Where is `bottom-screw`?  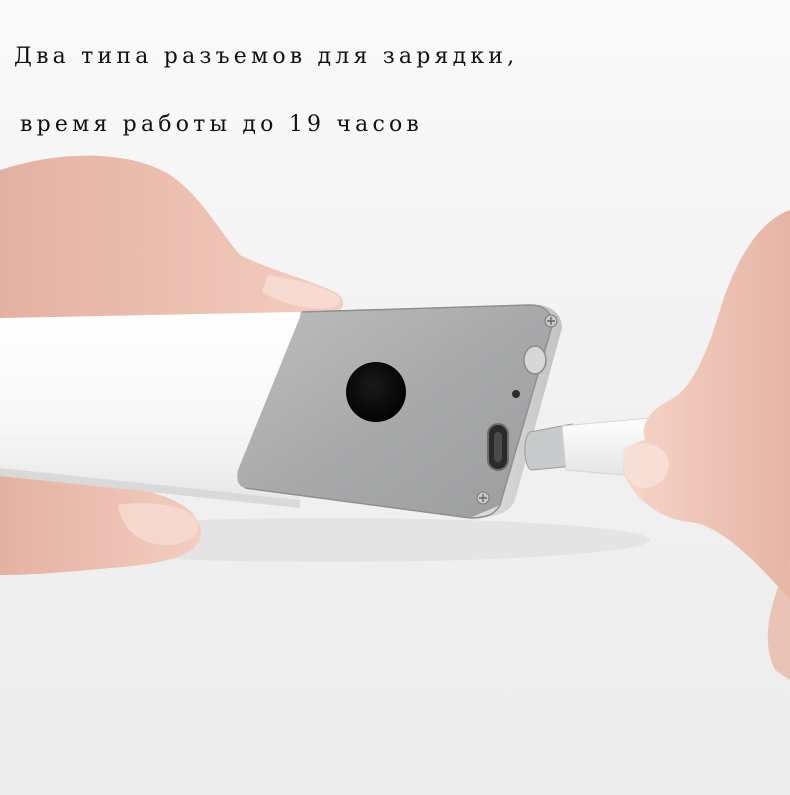
bottom-screw is located at coordinates (483, 498).